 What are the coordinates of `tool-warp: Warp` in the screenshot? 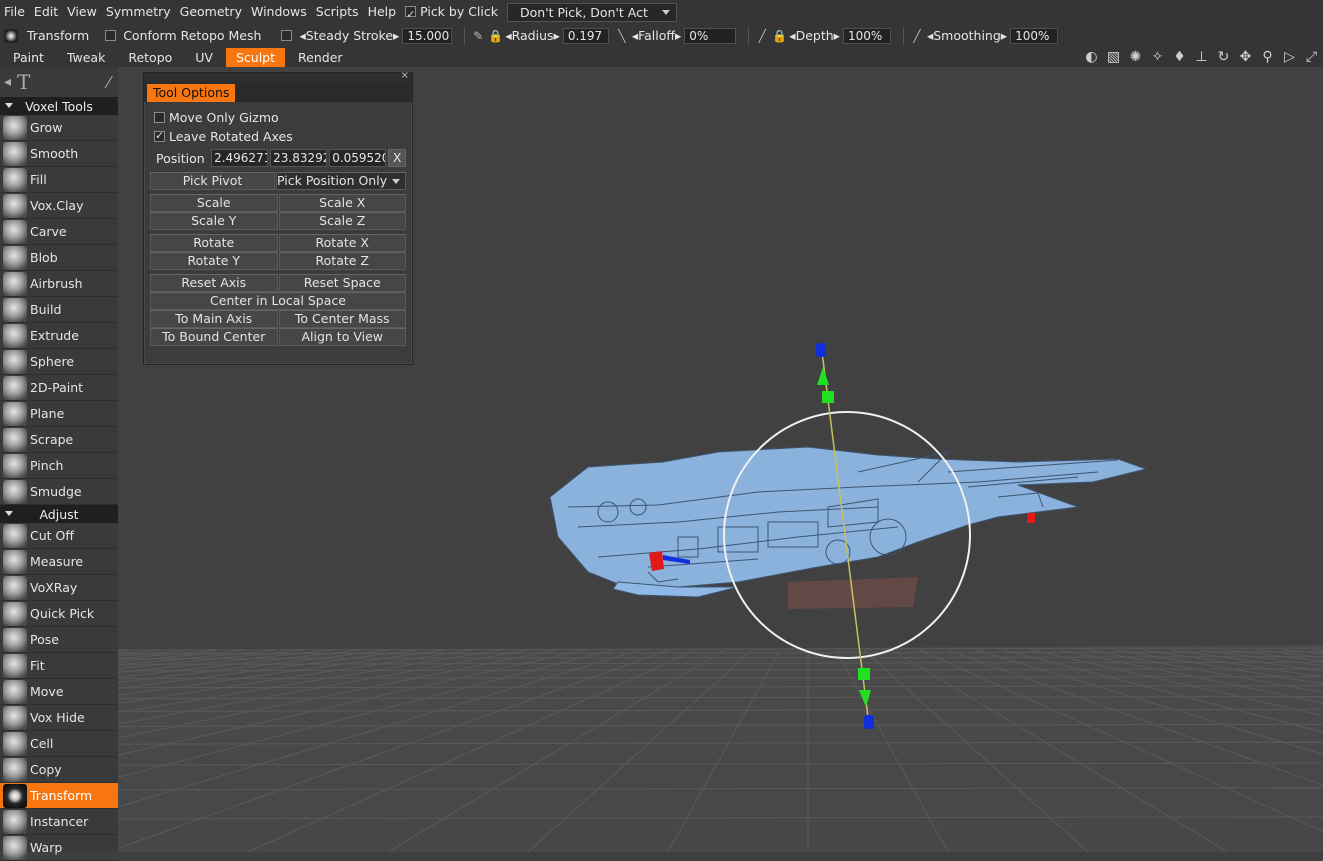 It's located at (59, 848).